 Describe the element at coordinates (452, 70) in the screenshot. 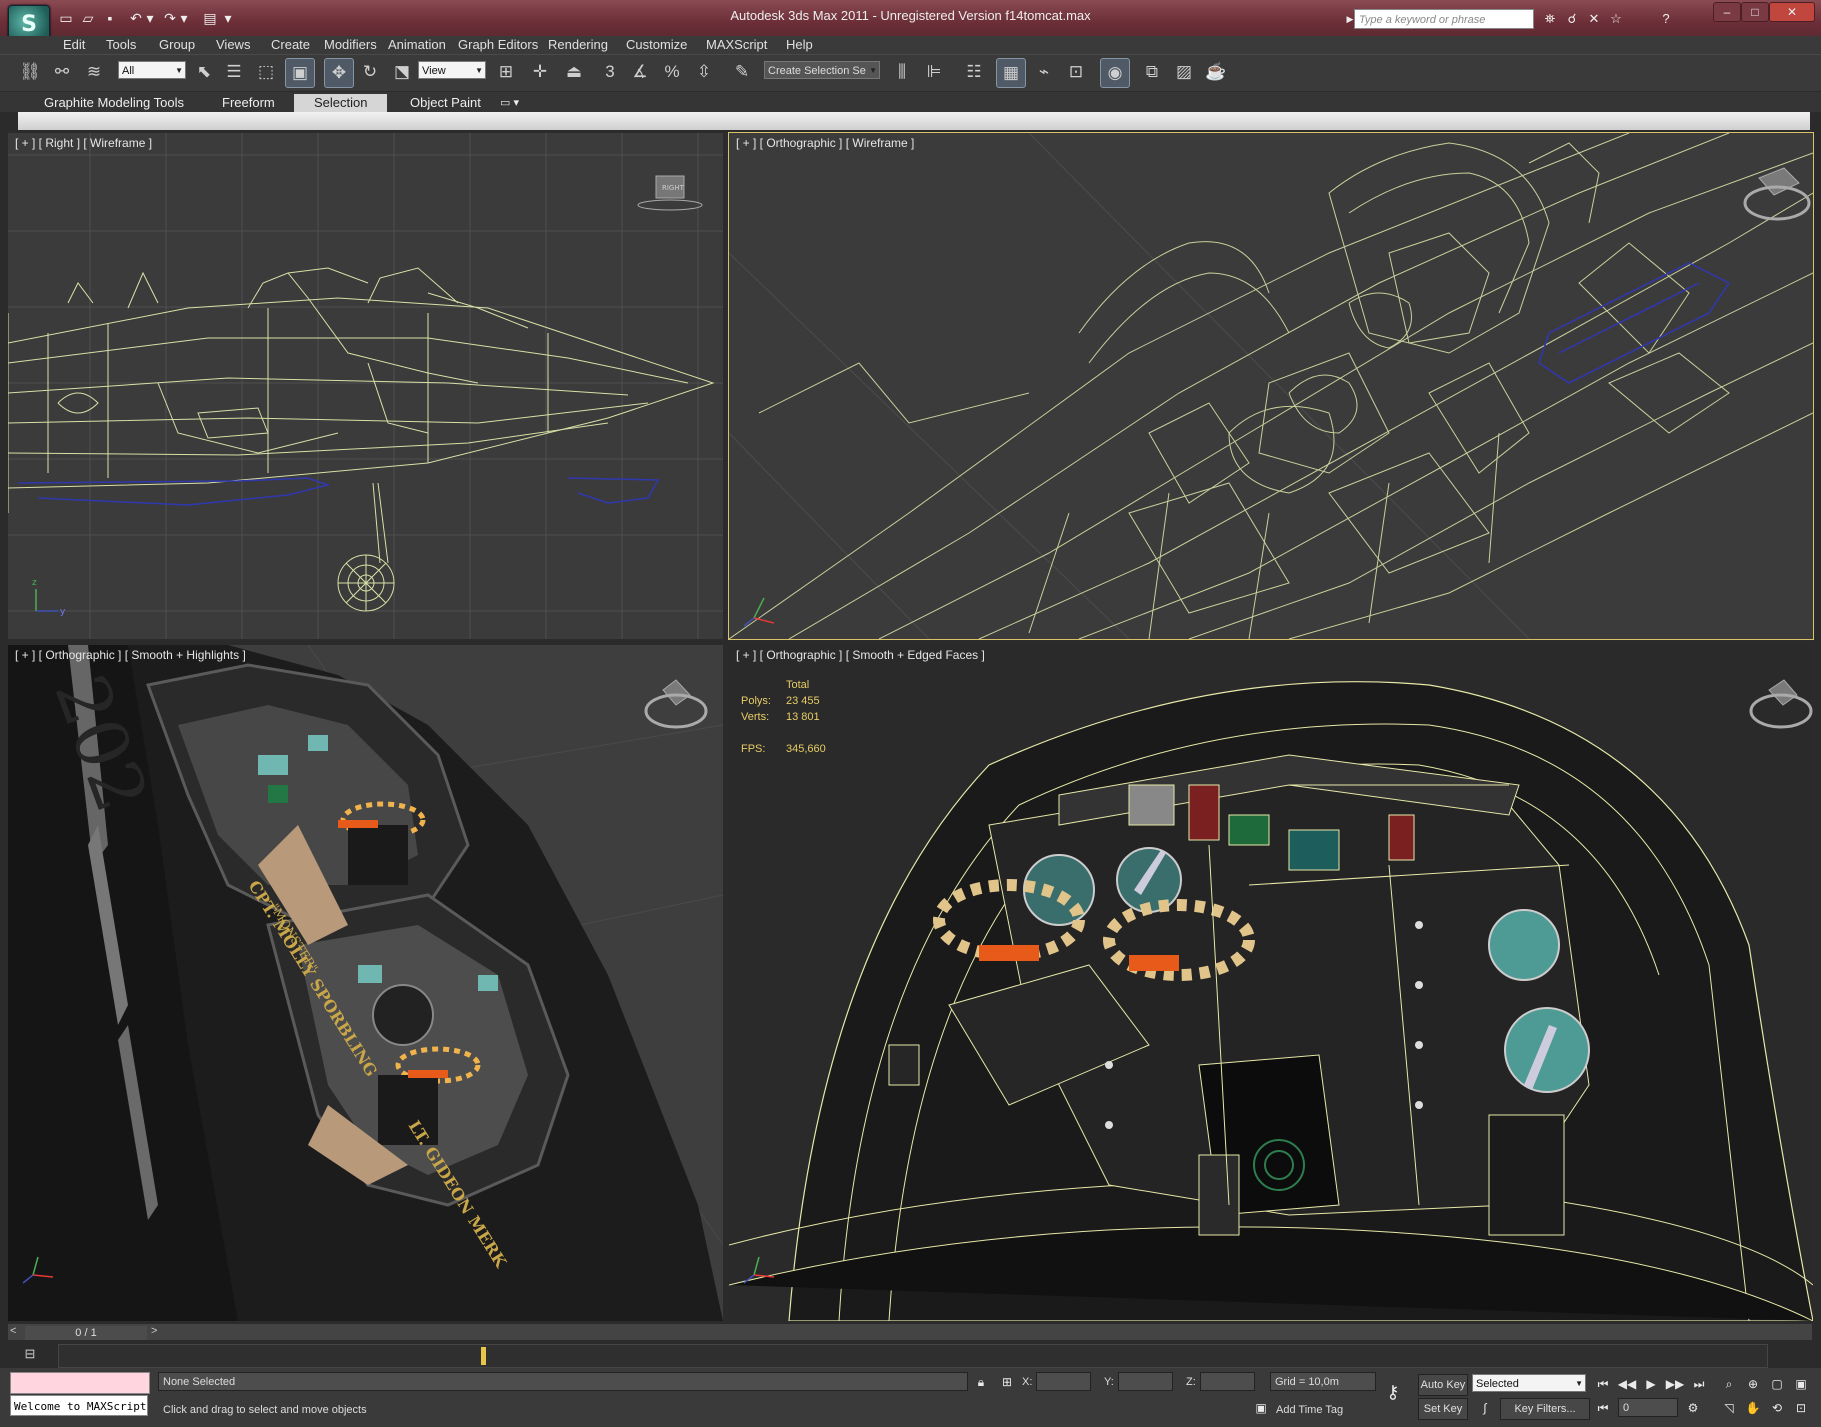

I see `reference-coordinate-dropdown: View` at that location.